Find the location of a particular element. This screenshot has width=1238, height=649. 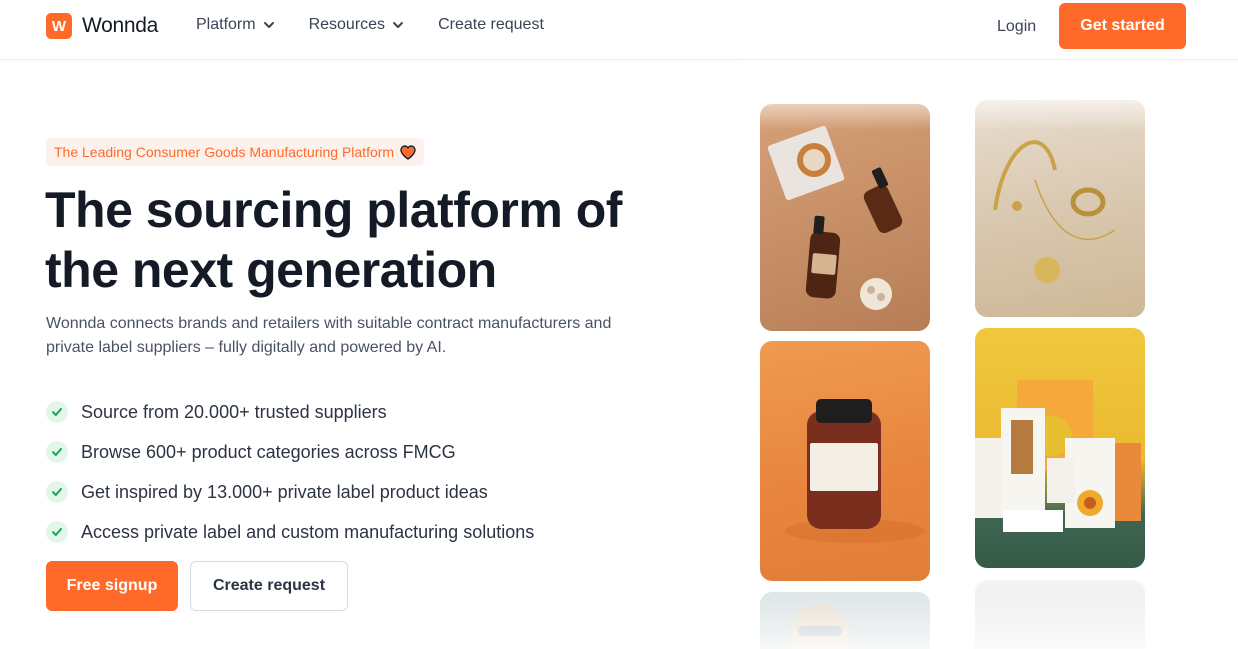

get-started-button: Get started is located at coordinates (1122, 26).